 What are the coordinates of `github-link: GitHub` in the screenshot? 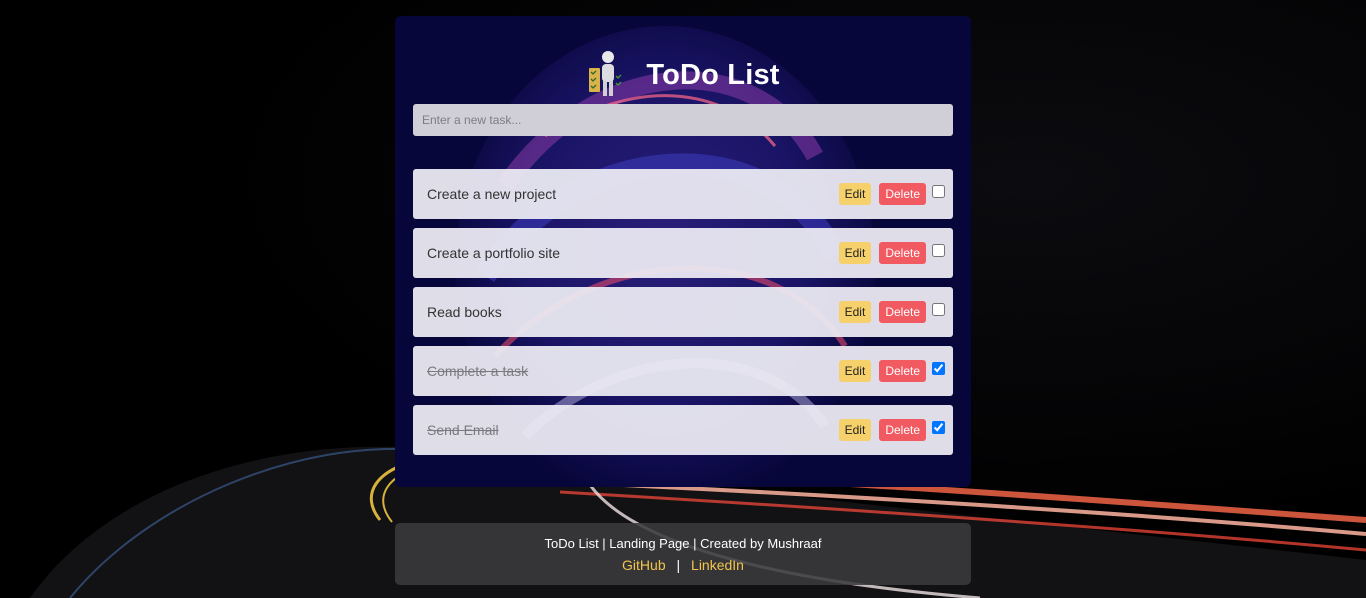 It's located at (644, 565).